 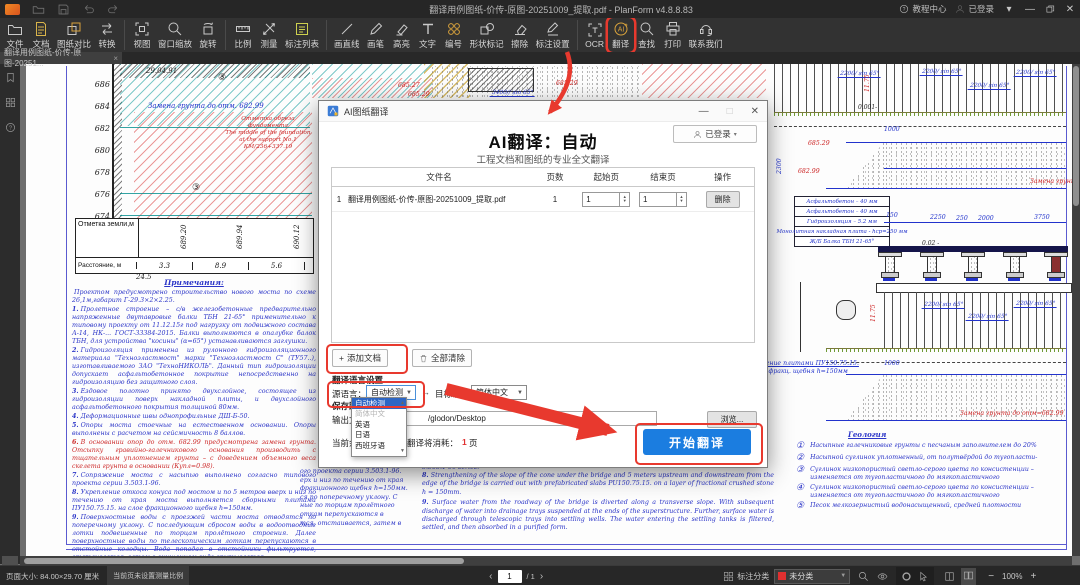 What do you see at coordinates (543, 111) in the screenshot?
I see `dialog-title-bar: AI图纸翻译 — □ ✕` at bounding box center [543, 111].